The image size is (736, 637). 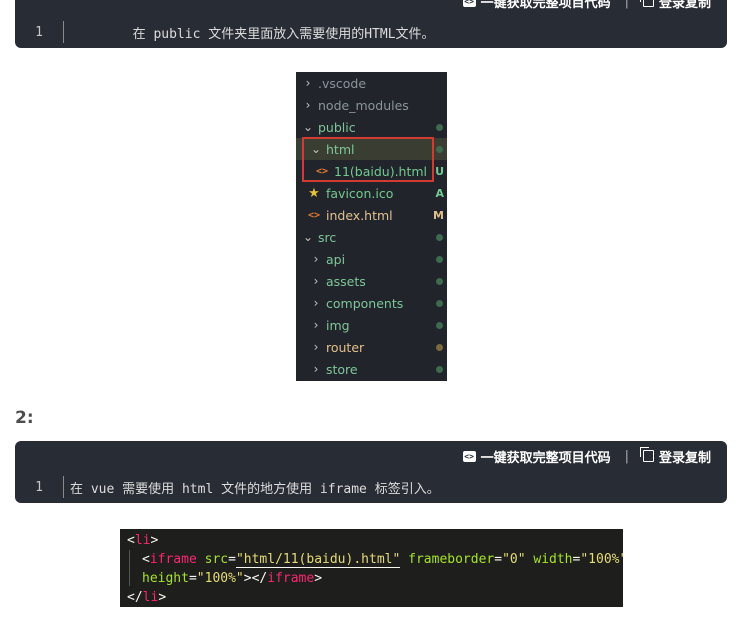 I want to click on tree-item-node-modules: › node_modules, so click(x=371, y=105).